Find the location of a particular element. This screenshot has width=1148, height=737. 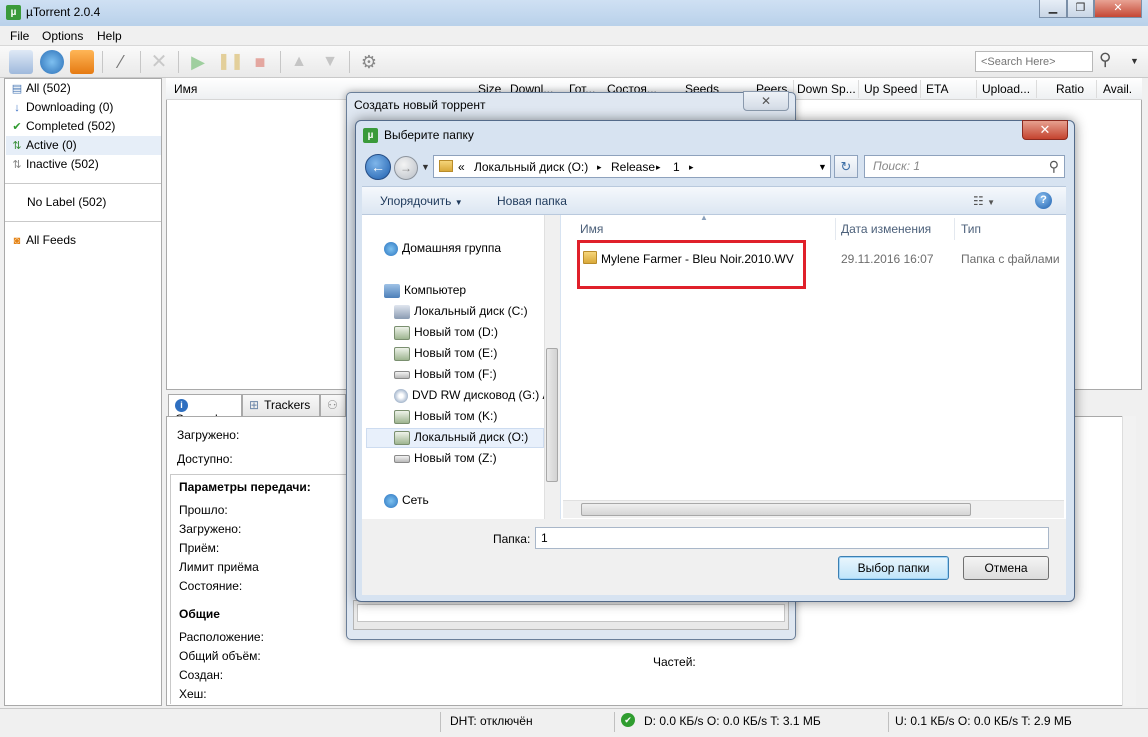

tab-peers: ⚇ is located at coordinates (333, 405).